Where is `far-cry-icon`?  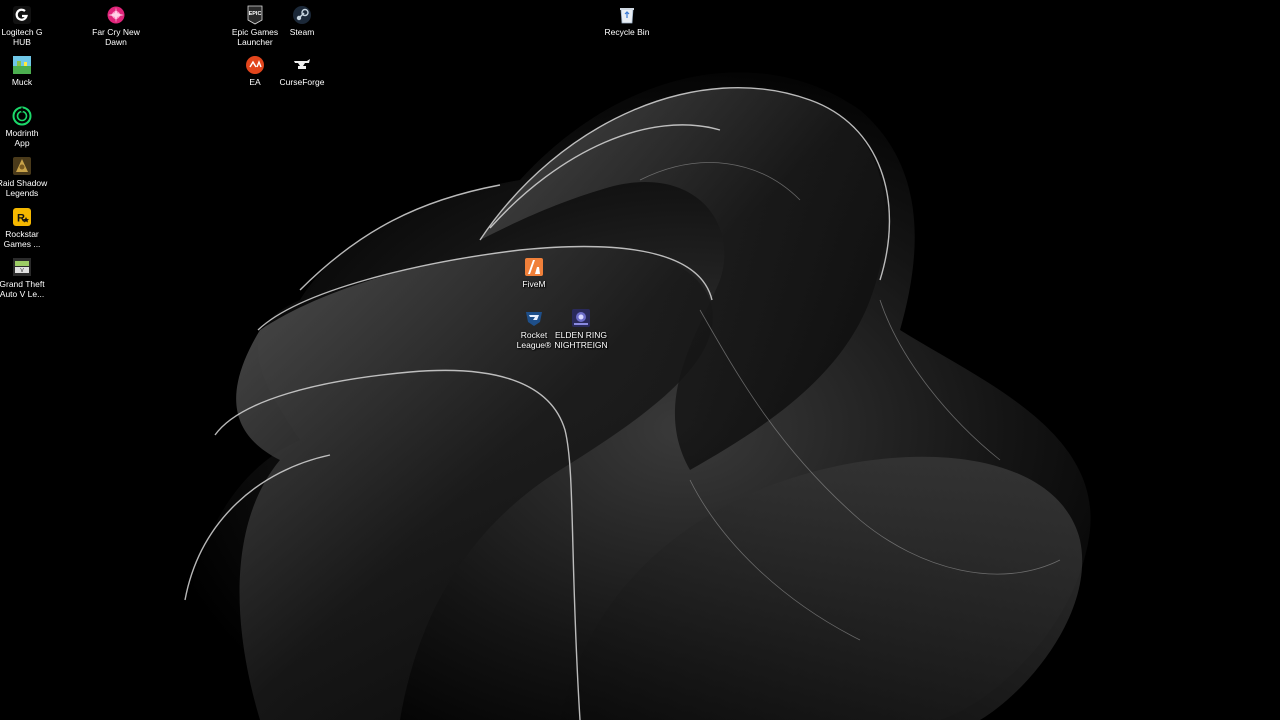 far-cry-icon is located at coordinates (116, 15).